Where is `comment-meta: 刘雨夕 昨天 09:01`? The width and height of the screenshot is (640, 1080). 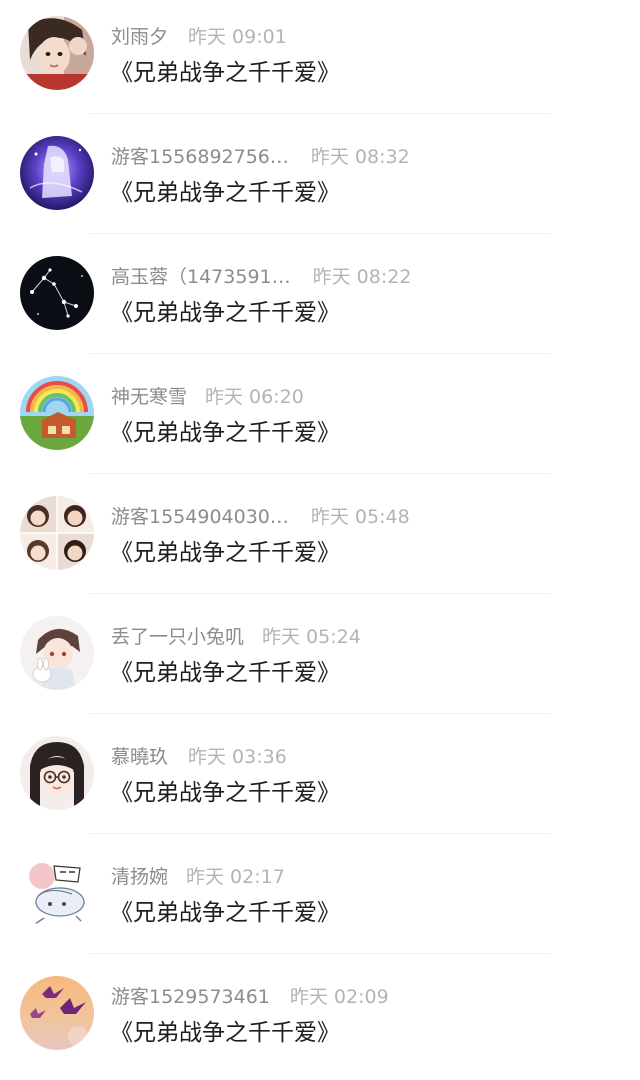
comment-meta: 刘雨夕 昨天 09:01 is located at coordinates (199, 37).